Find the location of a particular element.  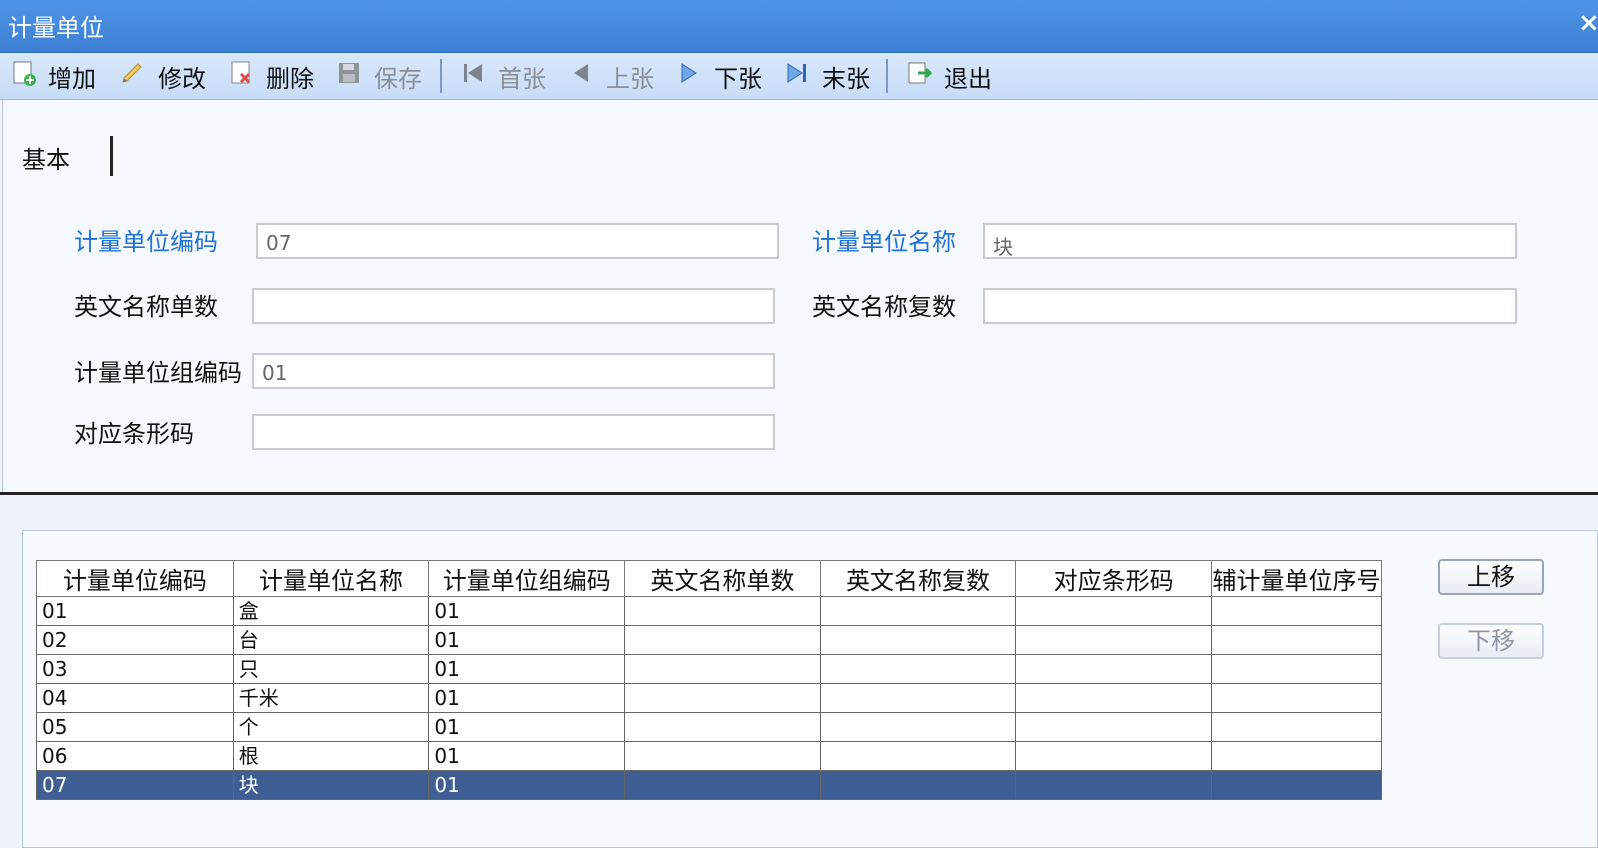

unit-code-input: 07 is located at coordinates (517, 241).